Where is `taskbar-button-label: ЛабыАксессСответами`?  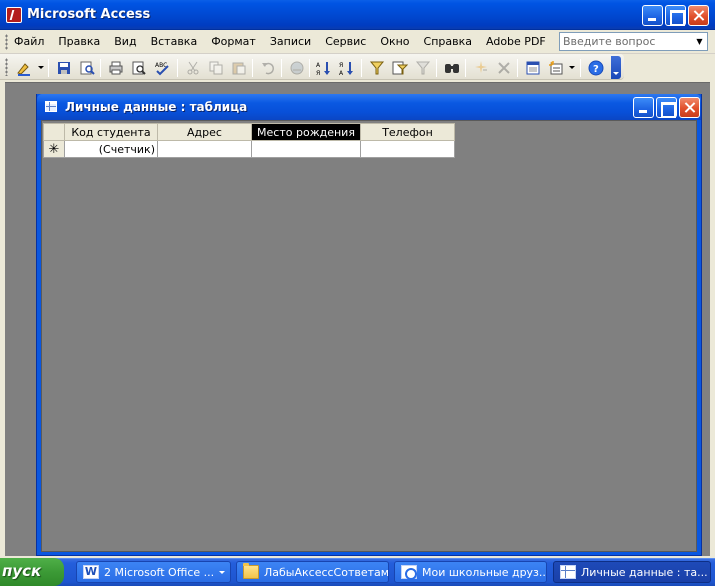 taskbar-button-label: ЛабыАксессСответами is located at coordinates (326, 572).